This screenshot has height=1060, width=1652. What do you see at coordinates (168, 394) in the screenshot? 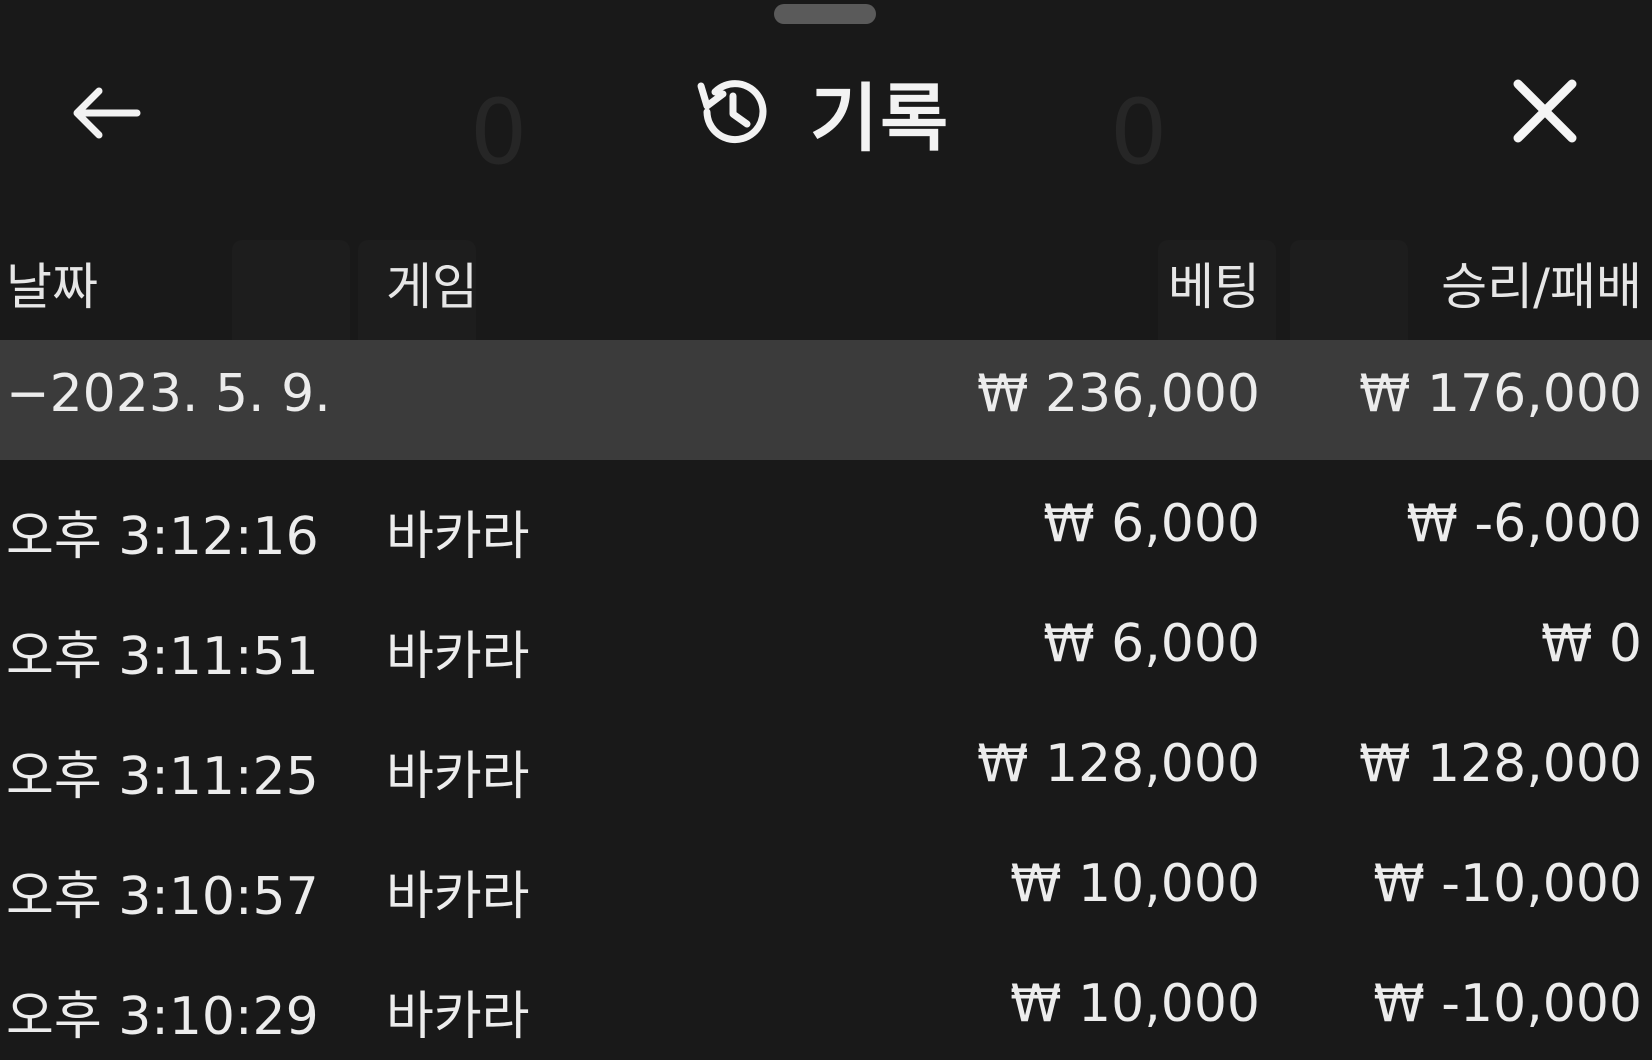
I see `summary-date: −2023. 5. 9.` at bounding box center [168, 394].